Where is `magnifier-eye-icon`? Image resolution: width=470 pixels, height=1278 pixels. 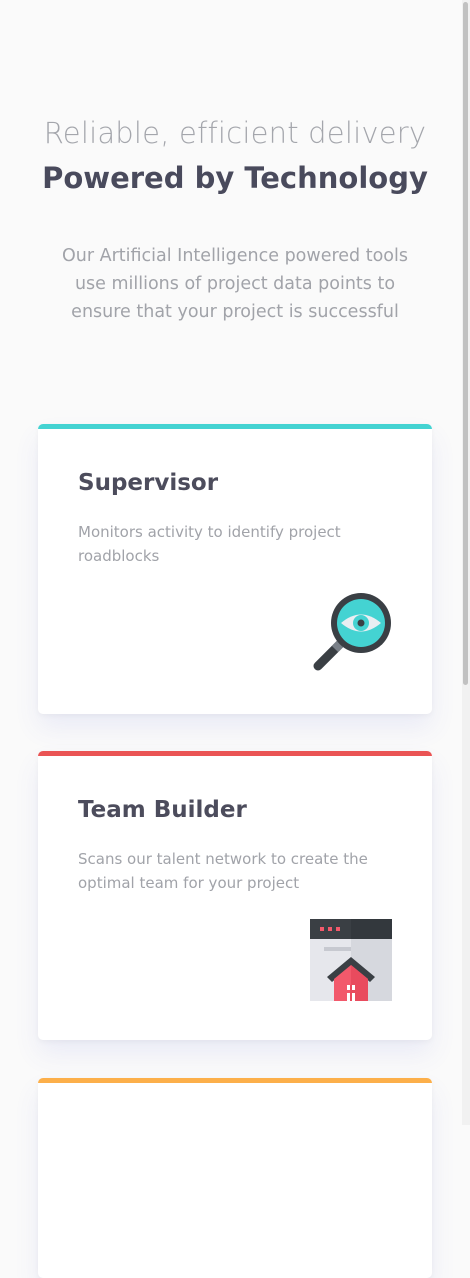 magnifier-eye-icon is located at coordinates (351, 633).